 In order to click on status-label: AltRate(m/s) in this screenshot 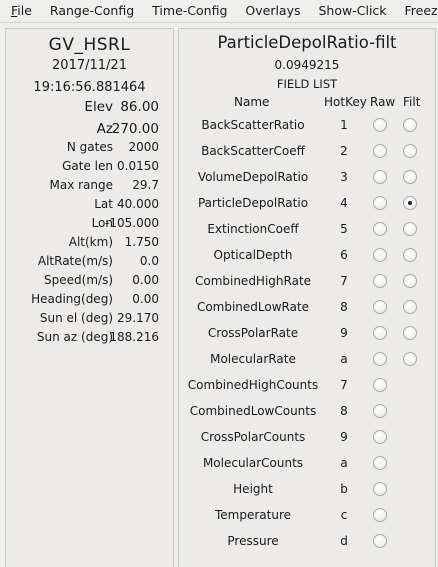, I will do `click(75, 261)`.